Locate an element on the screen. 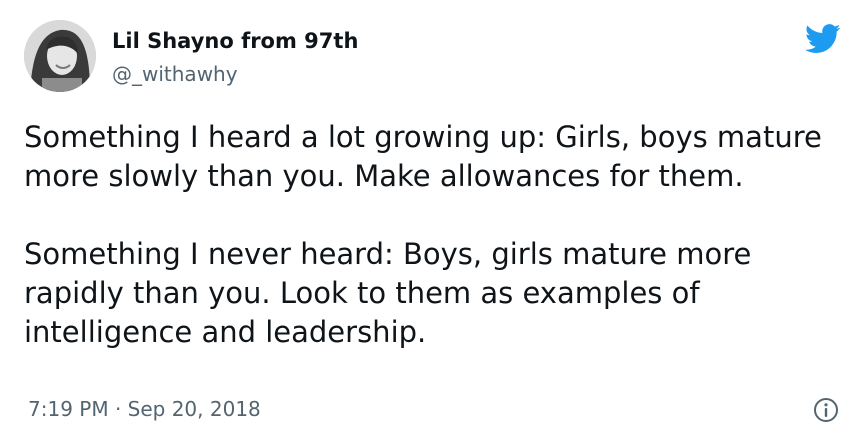 The width and height of the screenshot is (867, 442). user-handle: @_withawhy is located at coordinates (175, 74).